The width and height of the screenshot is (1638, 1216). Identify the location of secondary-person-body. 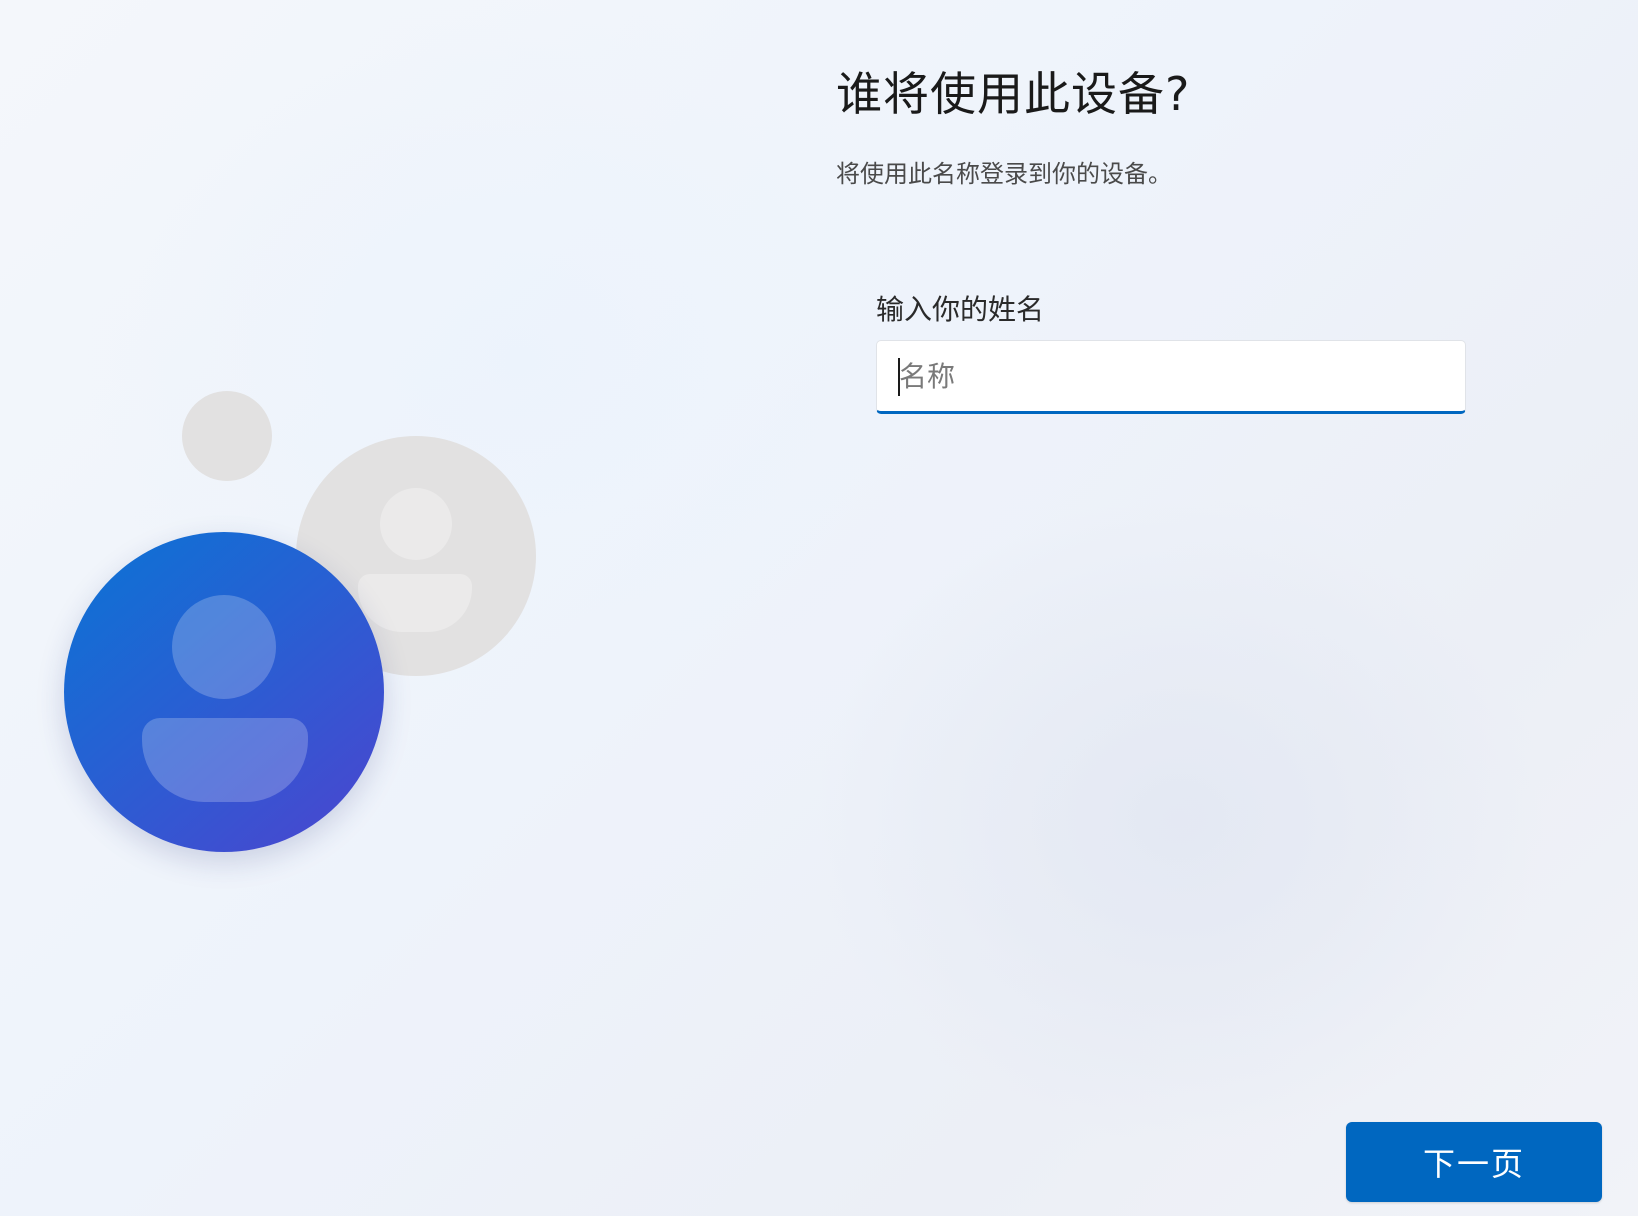
(415, 603).